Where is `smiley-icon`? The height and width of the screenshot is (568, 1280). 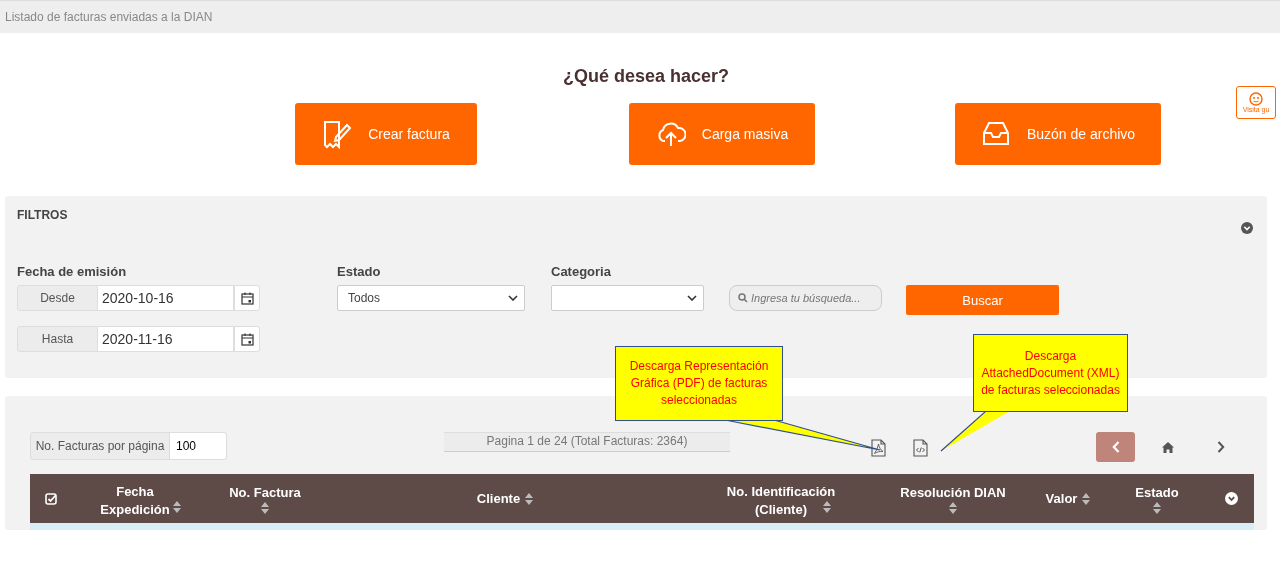
smiley-icon is located at coordinates (1256, 99).